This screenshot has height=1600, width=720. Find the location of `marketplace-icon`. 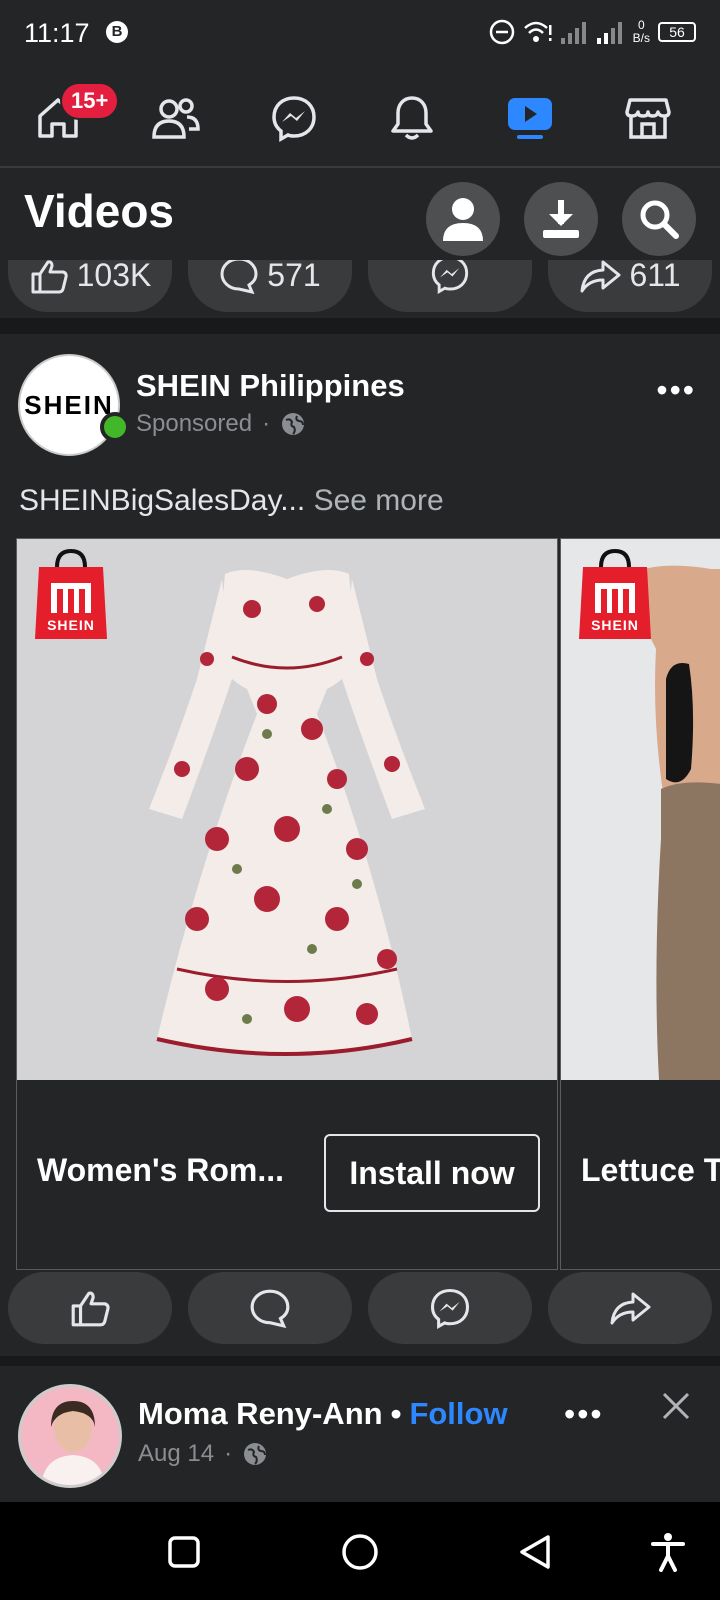

marketplace-icon is located at coordinates (648, 118).